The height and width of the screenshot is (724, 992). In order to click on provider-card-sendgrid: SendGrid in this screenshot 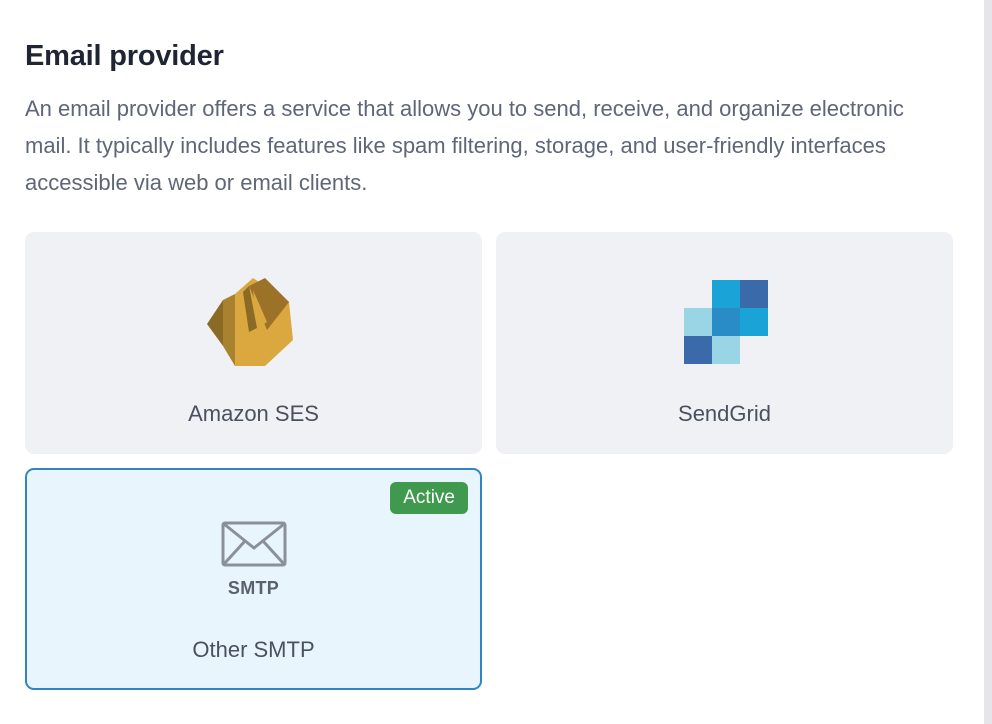, I will do `click(724, 343)`.